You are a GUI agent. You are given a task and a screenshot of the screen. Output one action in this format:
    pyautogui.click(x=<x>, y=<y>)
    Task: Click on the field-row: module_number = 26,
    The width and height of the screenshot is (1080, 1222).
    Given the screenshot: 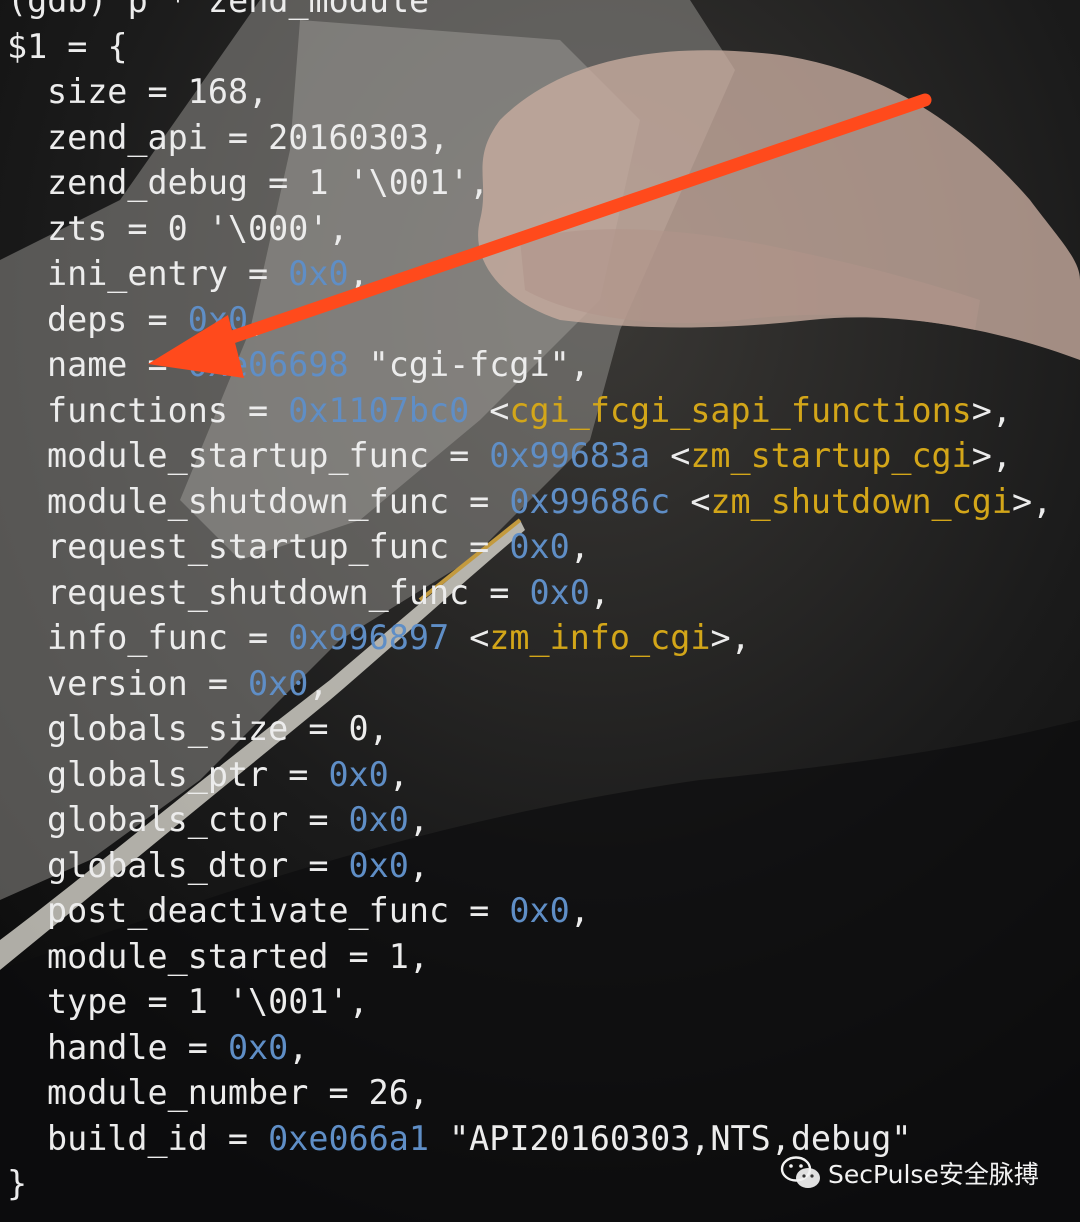 What is the action you would take?
    pyautogui.click(x=238, y=1092)
    